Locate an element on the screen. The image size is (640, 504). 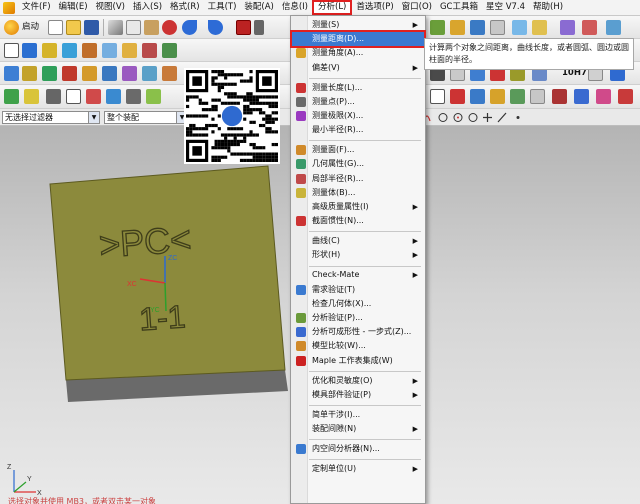
perpendicular-icon is located at coordinates (497, 96).